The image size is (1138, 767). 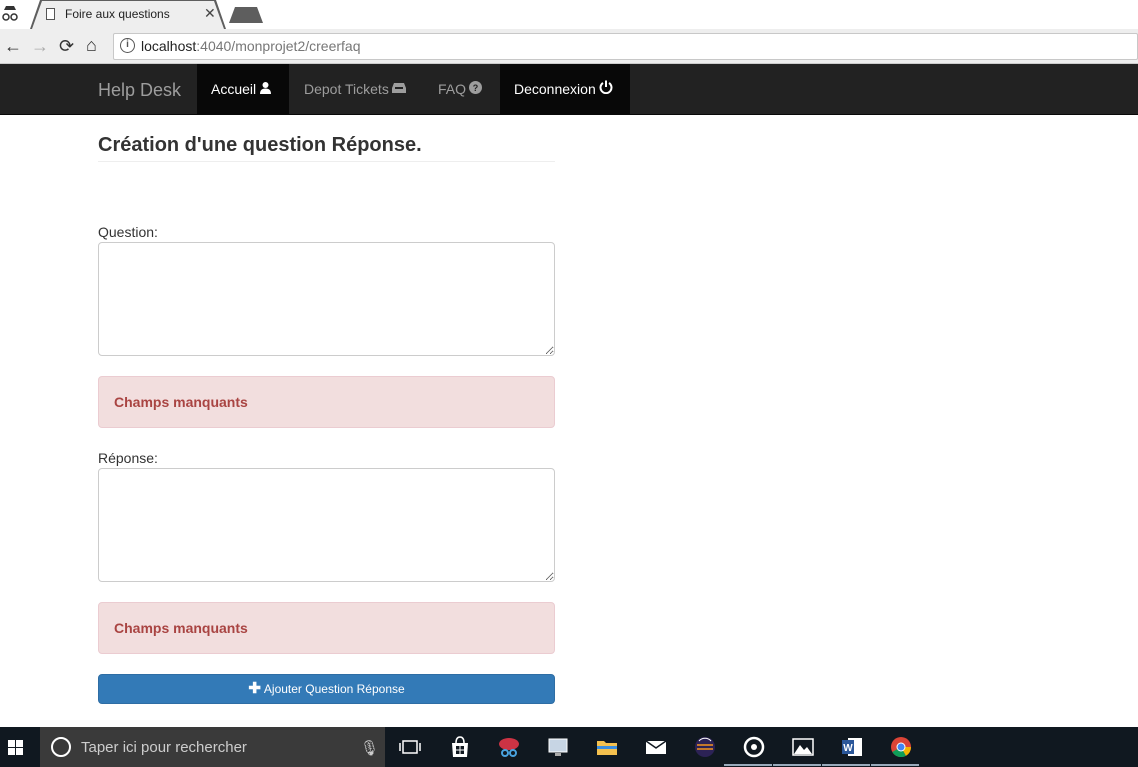 I want to click on store-icon, so click(x=460, y=747).